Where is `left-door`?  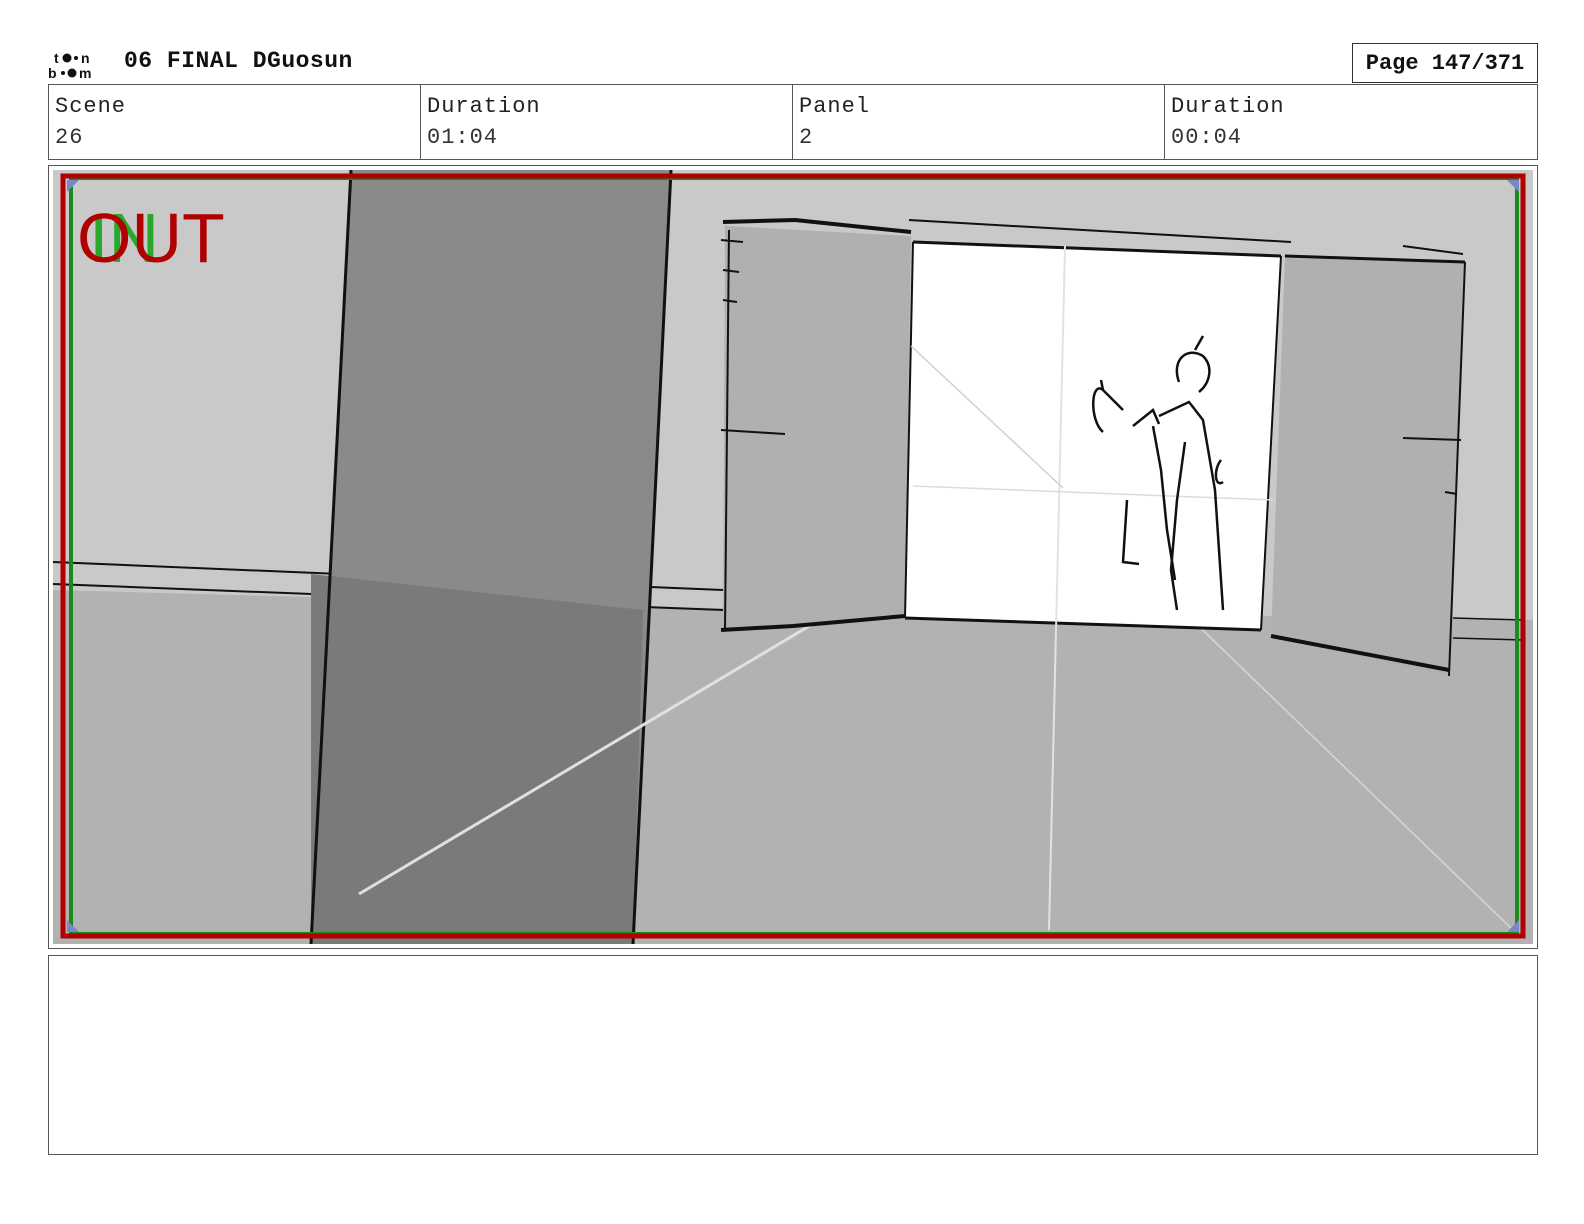 left-door is located at coordinates (817, 429).